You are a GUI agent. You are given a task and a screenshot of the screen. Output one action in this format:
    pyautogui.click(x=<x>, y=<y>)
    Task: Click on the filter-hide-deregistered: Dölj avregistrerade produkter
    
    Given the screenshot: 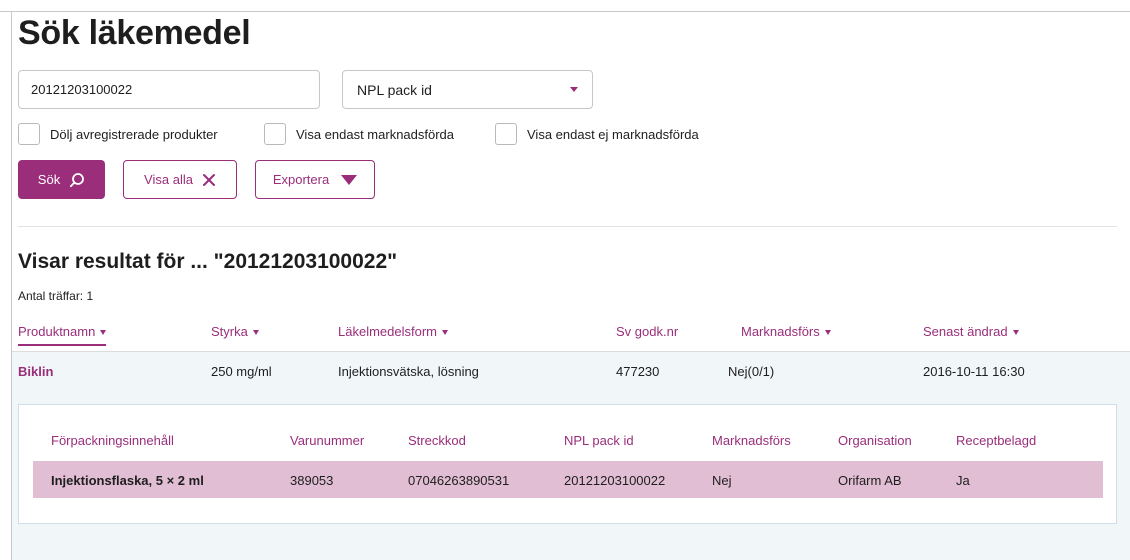 What is the action you would take?
    pyautogui.click(x=118, y=134)
    